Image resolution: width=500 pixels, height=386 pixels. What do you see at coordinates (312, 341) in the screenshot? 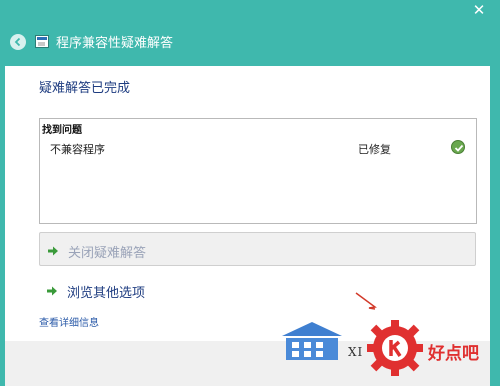
I see `site-logo-icon` at bounding box center [312, 341].